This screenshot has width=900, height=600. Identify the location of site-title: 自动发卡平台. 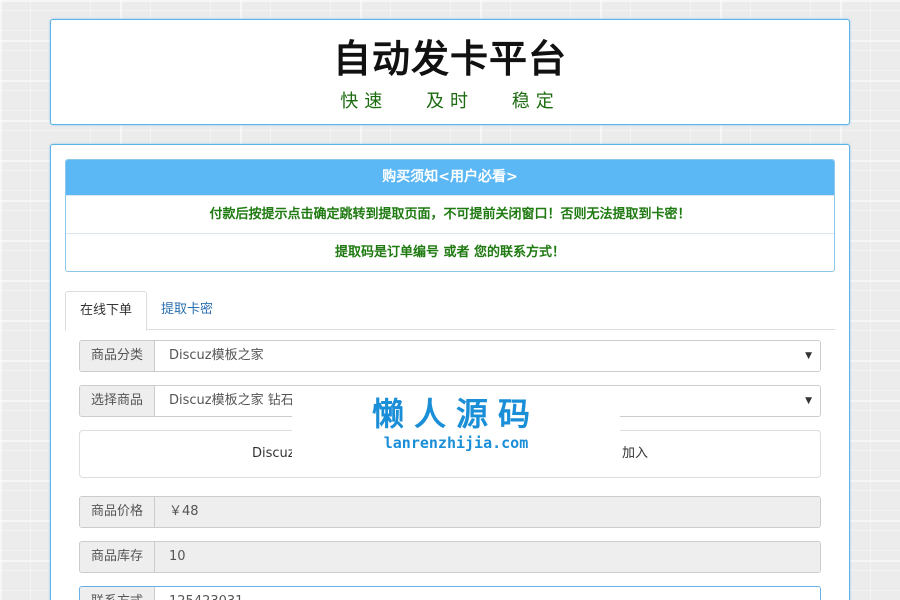
(449, 59).